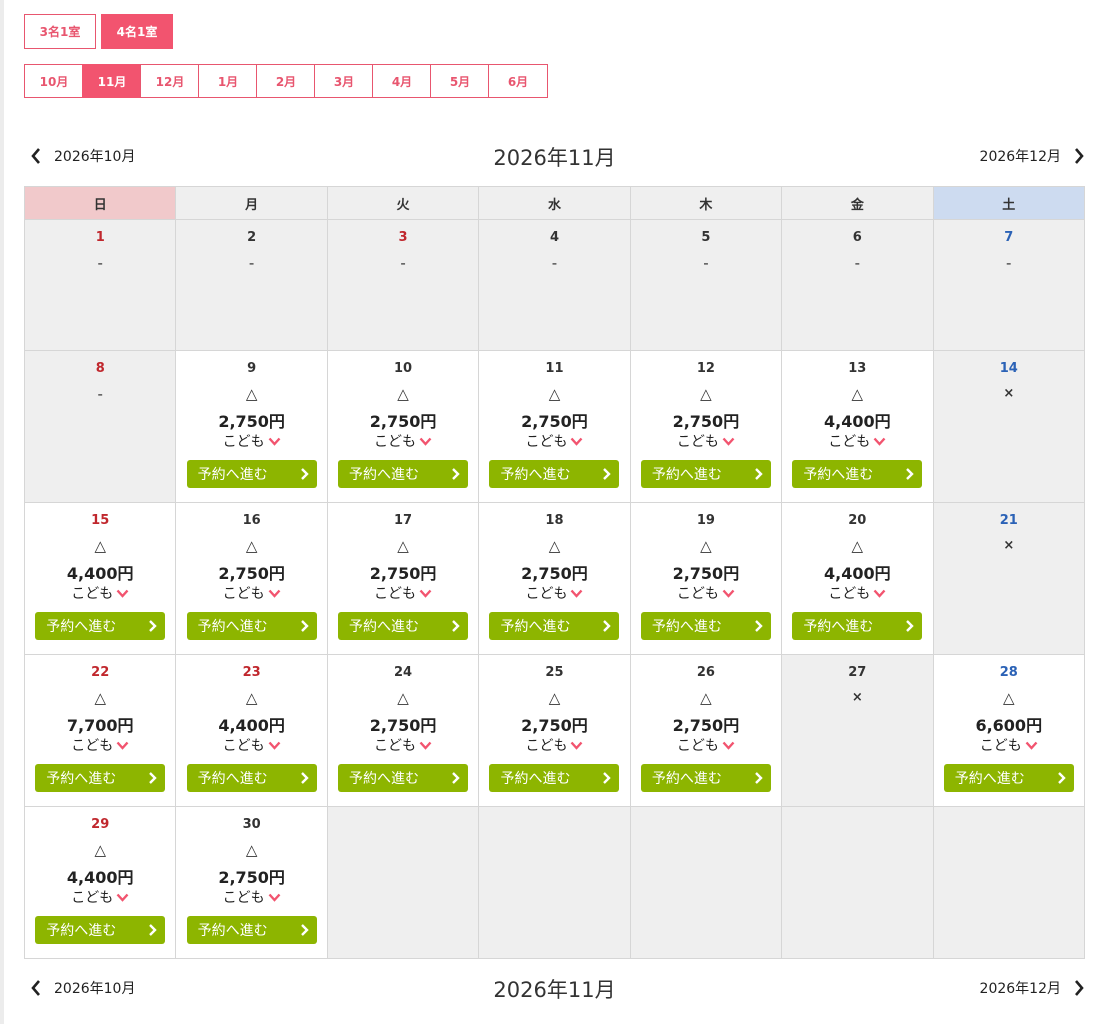  Describe the element at coordinates (137, 31) in the screenshot. I see `room-option-4: 4名1室` at that location.